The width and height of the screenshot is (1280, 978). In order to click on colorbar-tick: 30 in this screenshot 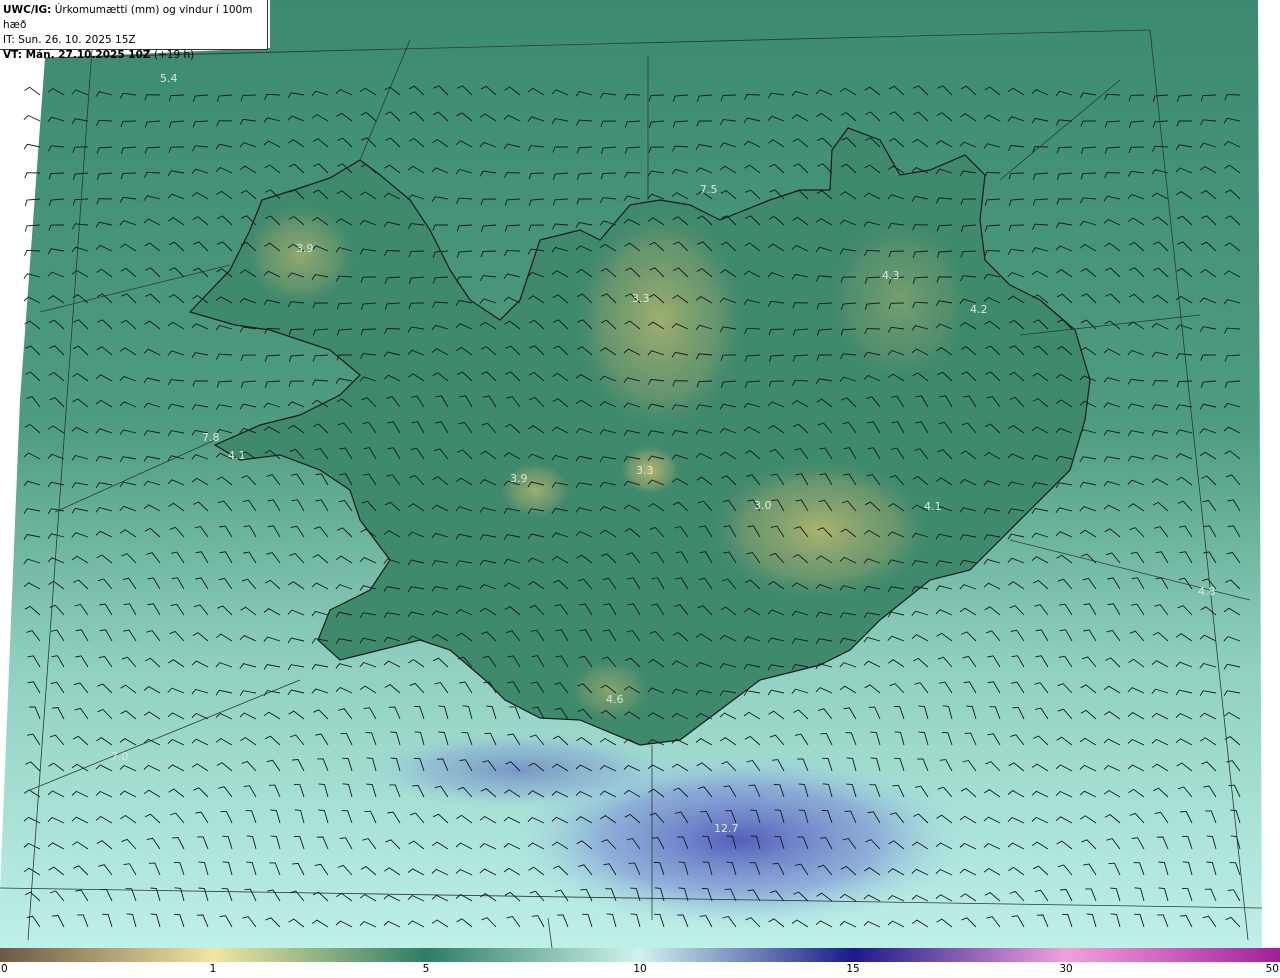, I will do `click(1066, 969)`.